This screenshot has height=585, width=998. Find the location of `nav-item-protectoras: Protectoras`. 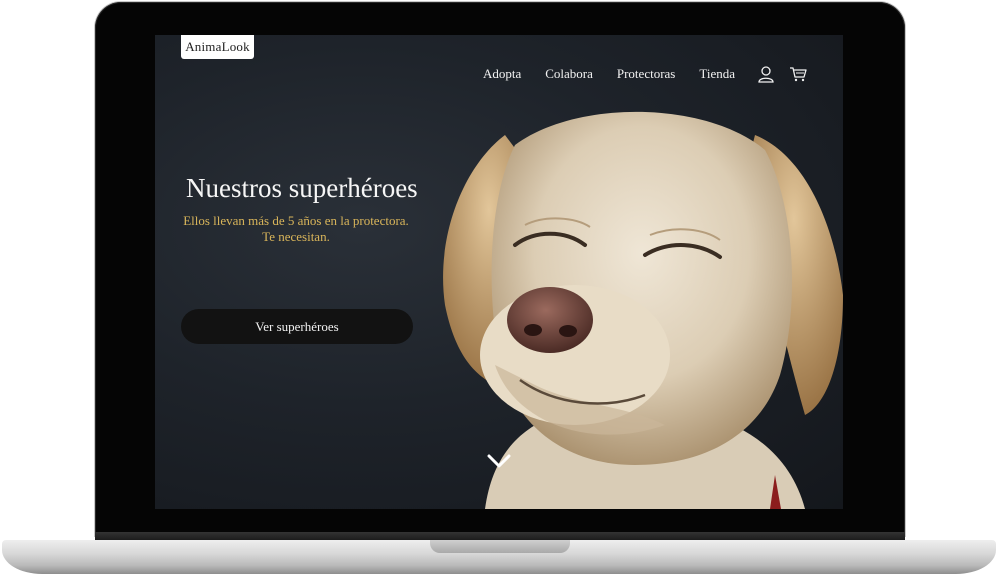

nav-item-protectoras: Protectoras is located at coordinates (646, 74).